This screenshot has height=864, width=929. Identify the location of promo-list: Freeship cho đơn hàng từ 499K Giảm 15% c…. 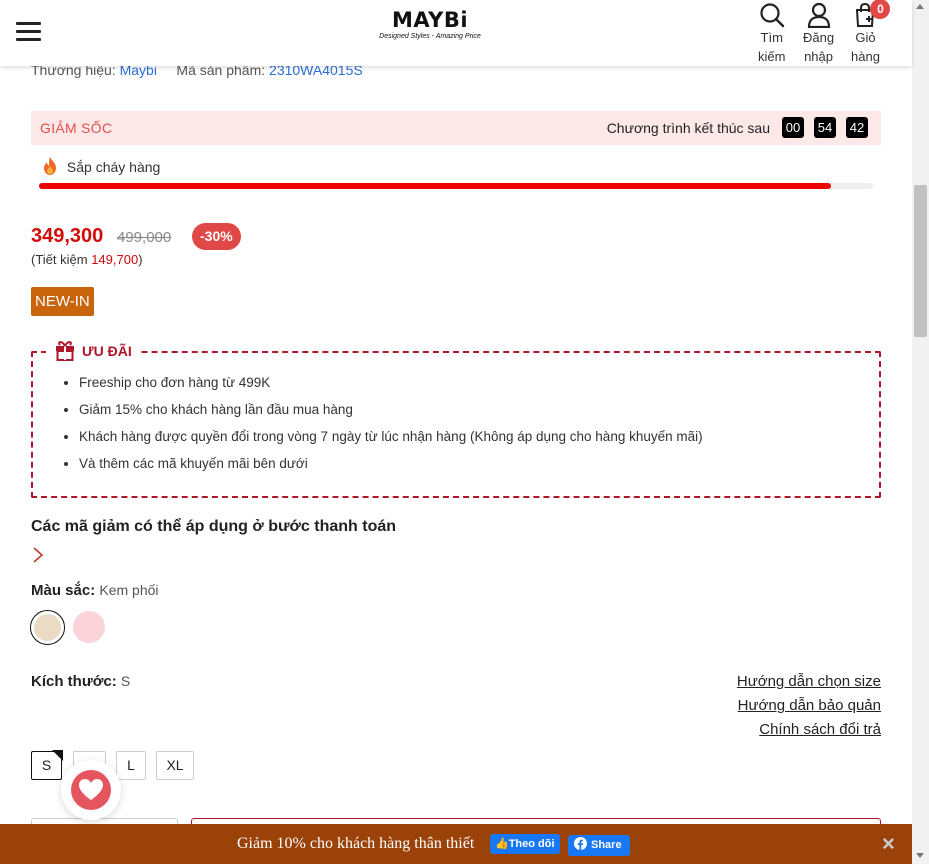
(391, 429).